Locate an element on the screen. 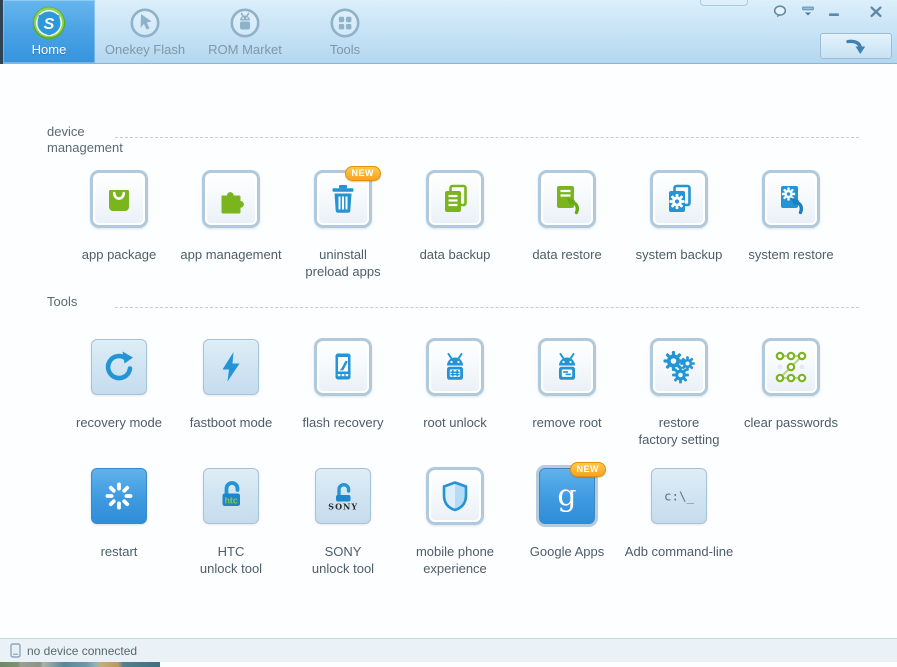 This screenshot has height=667, width=897. tab-onekey-flash: Onekey Flash is located at coordinates (145, 31).